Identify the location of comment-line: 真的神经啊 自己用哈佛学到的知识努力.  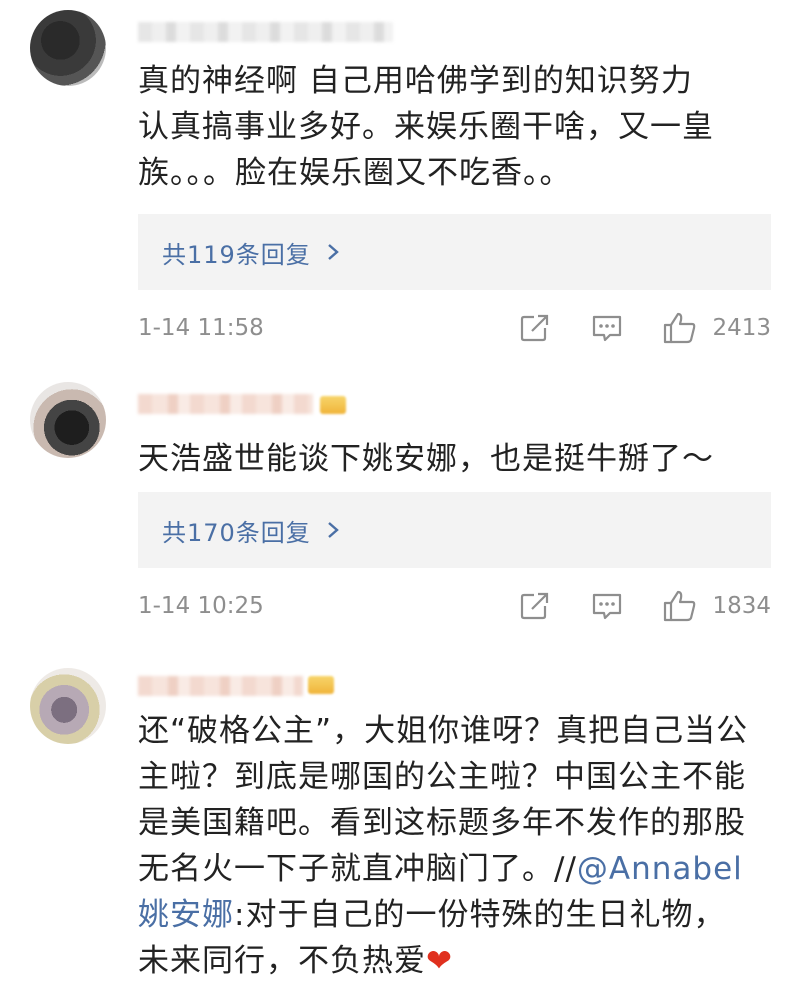
(415, 81).